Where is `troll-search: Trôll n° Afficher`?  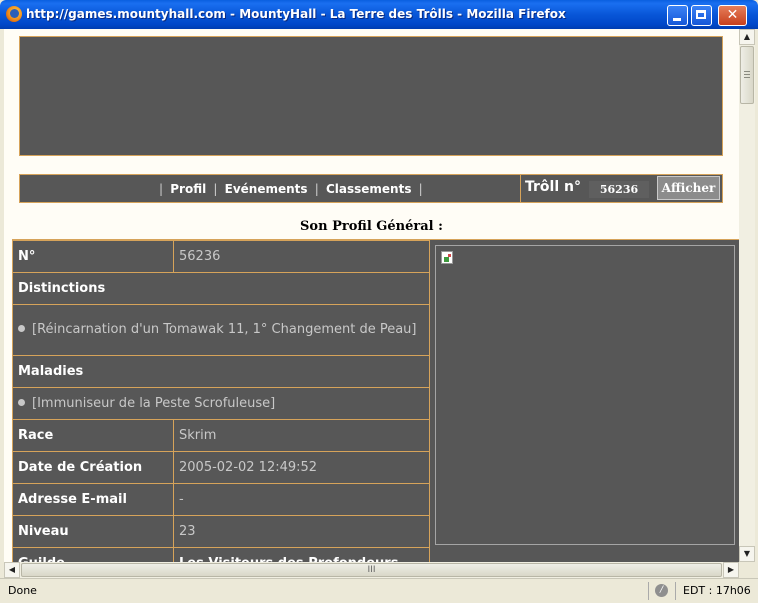
troll-search: Trôll n° Afficher is located at coordinates (621, 188).